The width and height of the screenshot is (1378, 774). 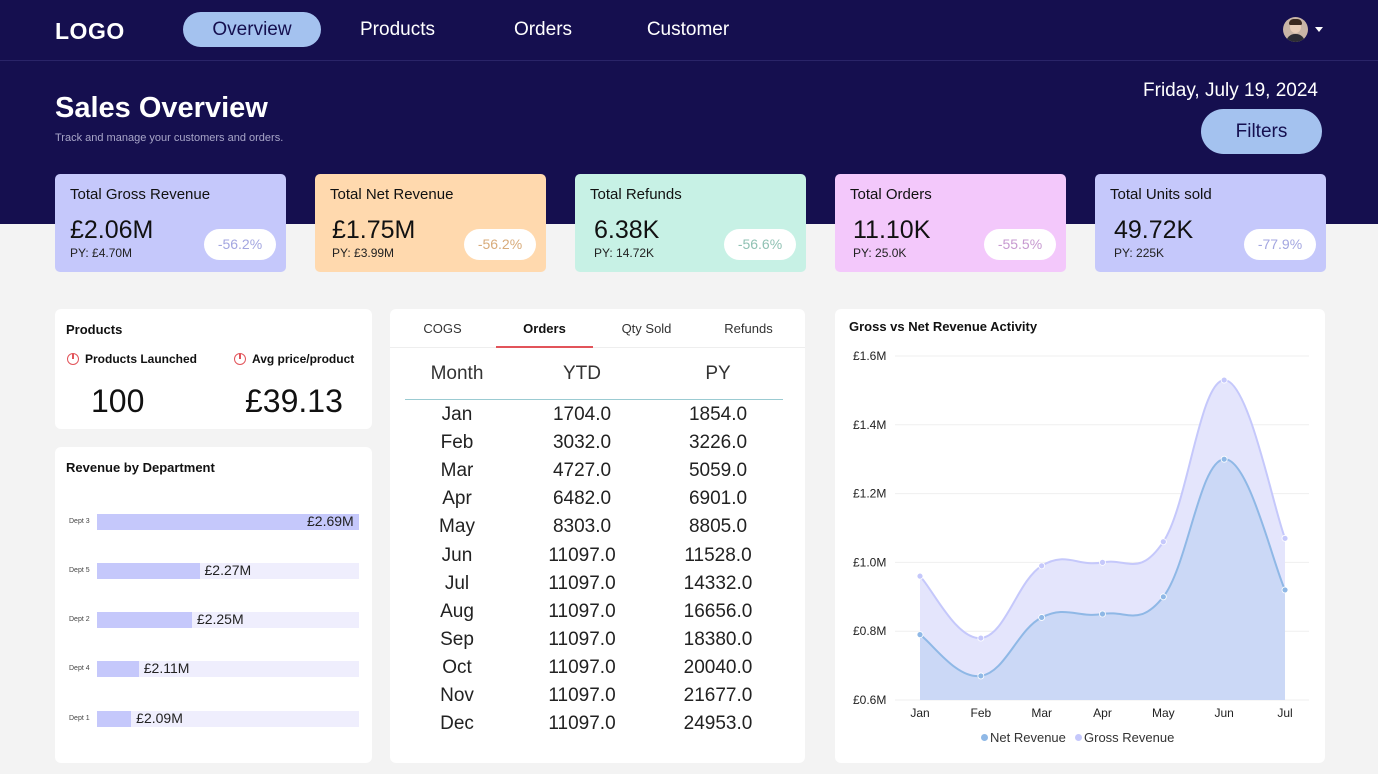 What do you see at coordinates (112, 230) in the screenshot?
I see `kpi-value: £2.06M` at bounding box center [112, 230].